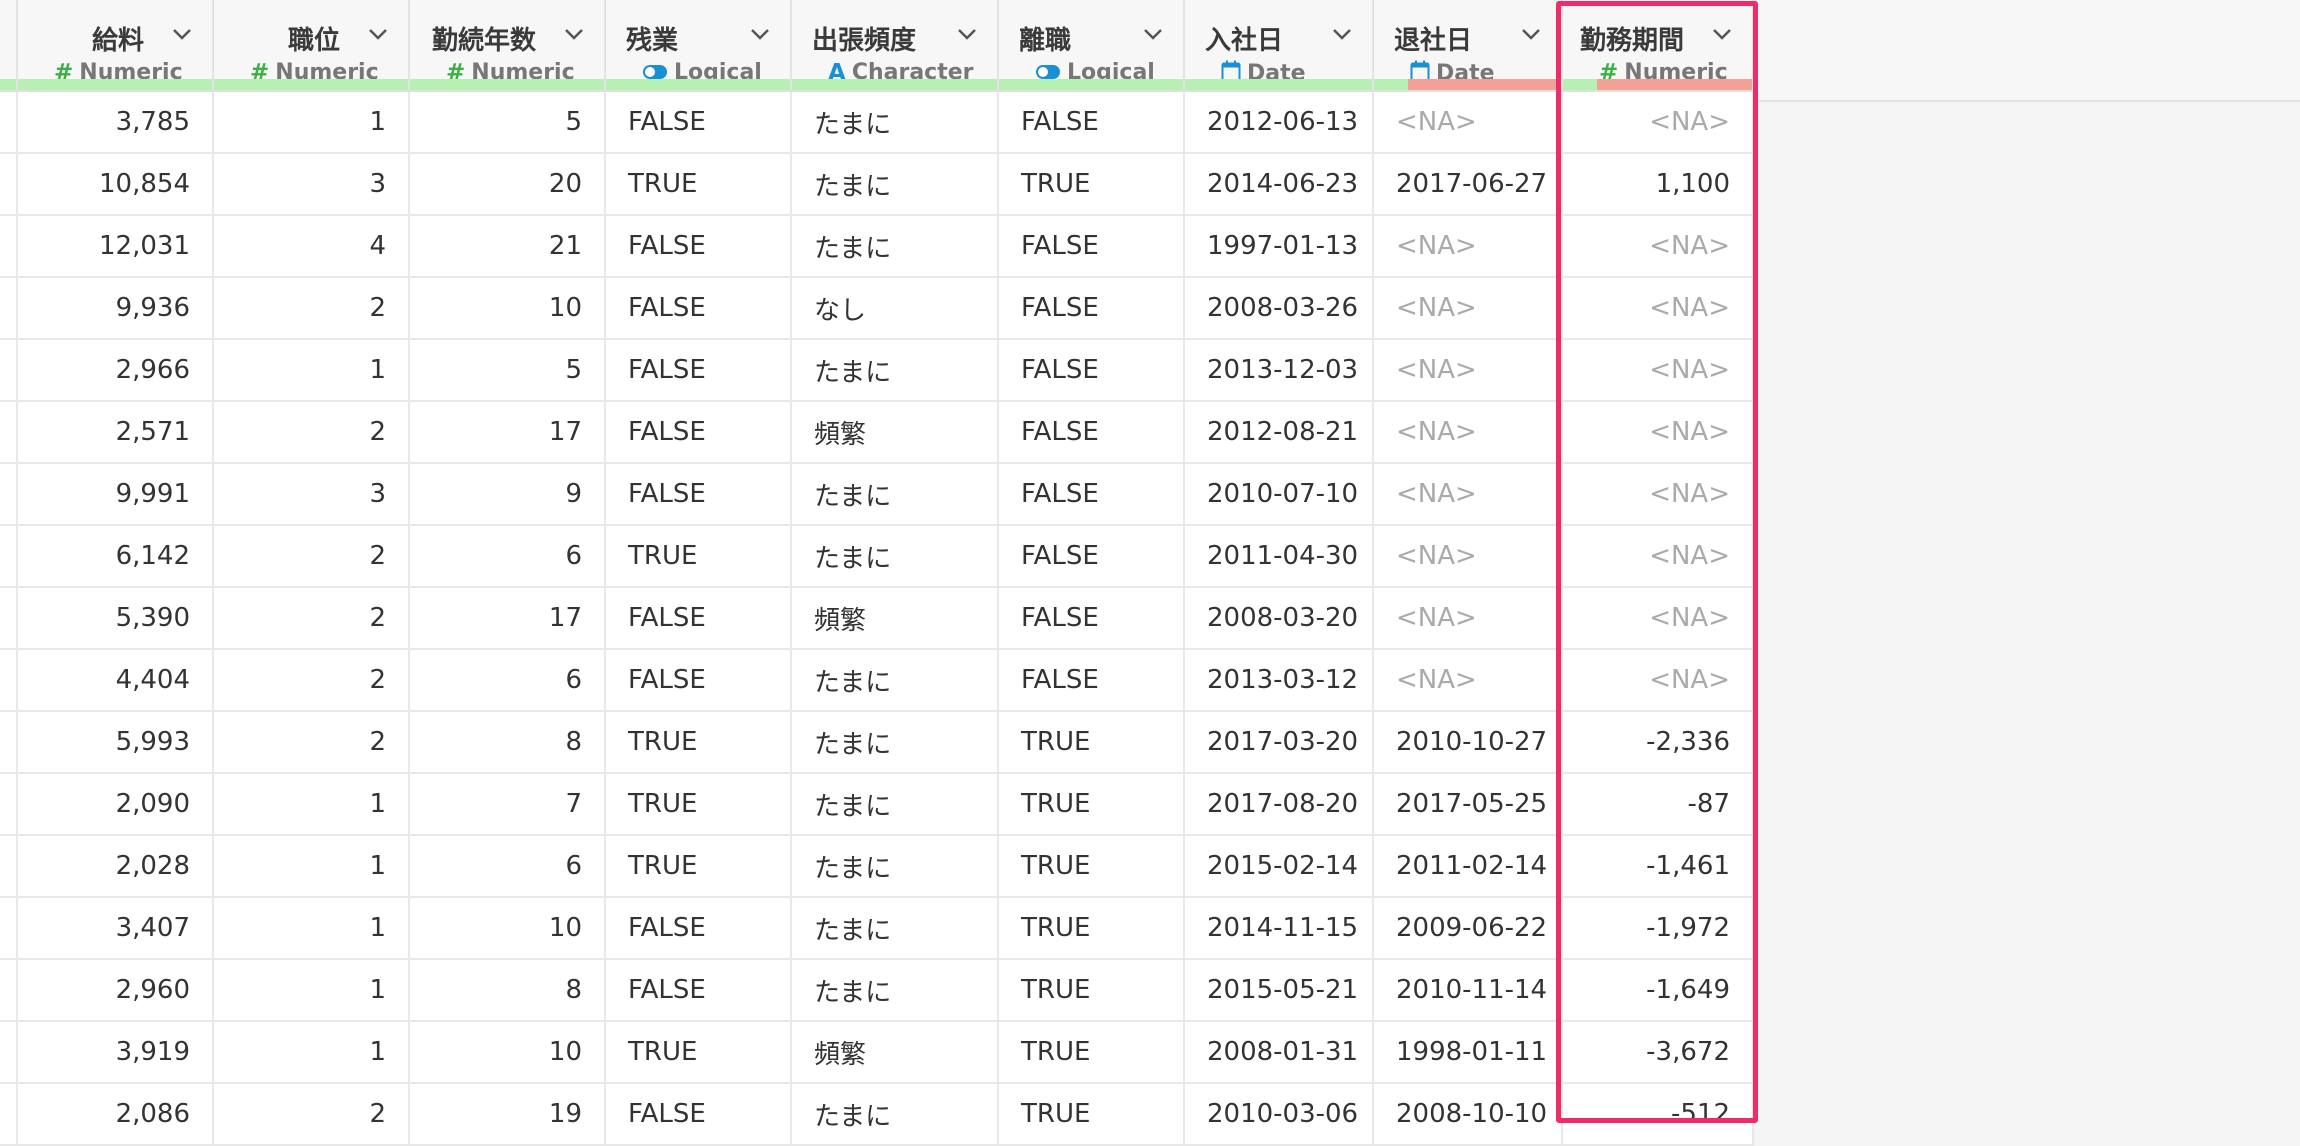 This screenshot has height=1146, width=2300. What do you see at coordinates (1279, 618) in the screenshot?
I see `table-cell: 2008-03-20` at bounding box center [1279, 618].